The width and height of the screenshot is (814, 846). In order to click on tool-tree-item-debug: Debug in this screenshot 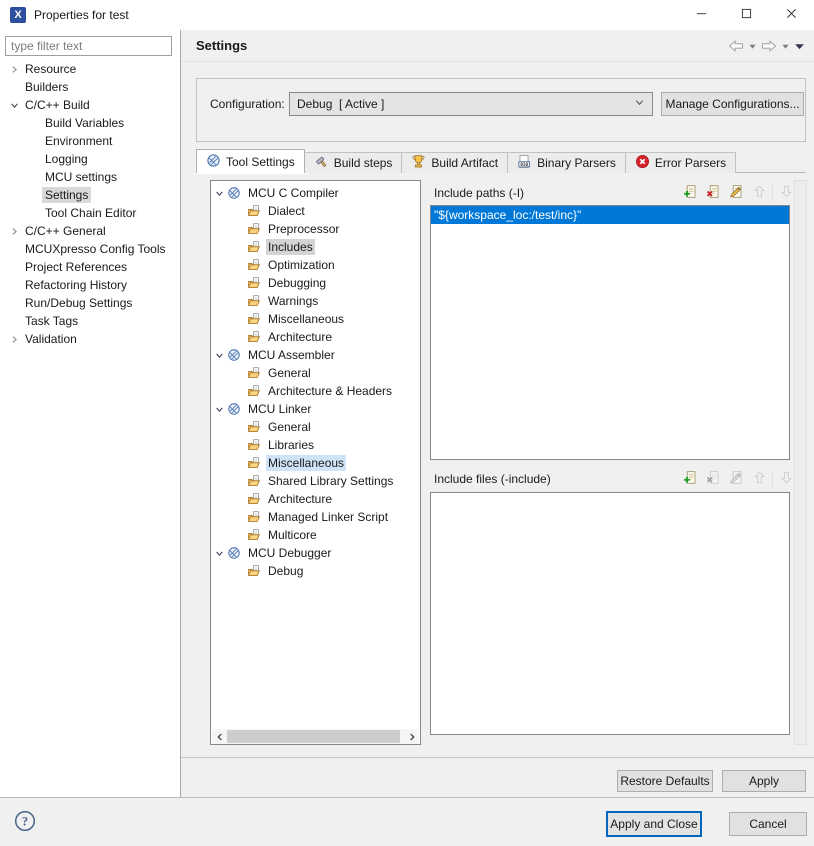, I will do `click(315, 571)`.